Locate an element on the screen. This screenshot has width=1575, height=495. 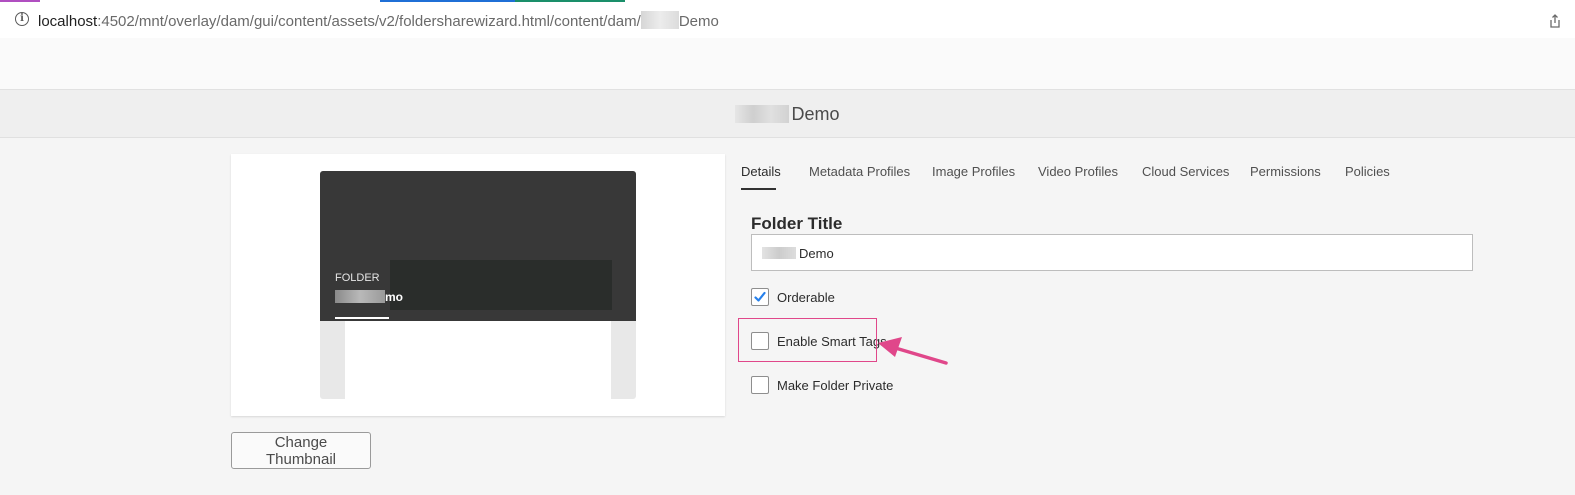
action-toolbar is located at coordinates (787, 64).